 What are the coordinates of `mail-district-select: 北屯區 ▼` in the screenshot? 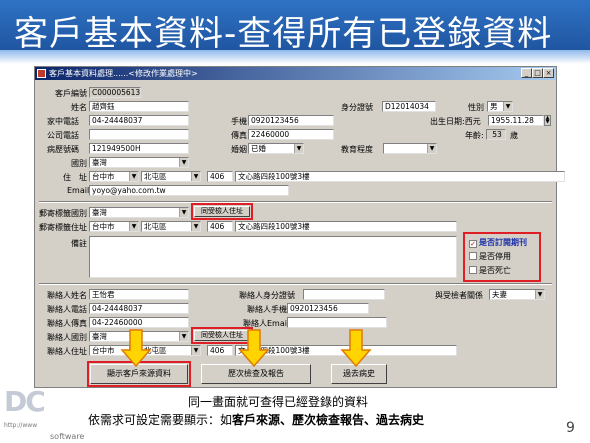 It's located at (171, 226).